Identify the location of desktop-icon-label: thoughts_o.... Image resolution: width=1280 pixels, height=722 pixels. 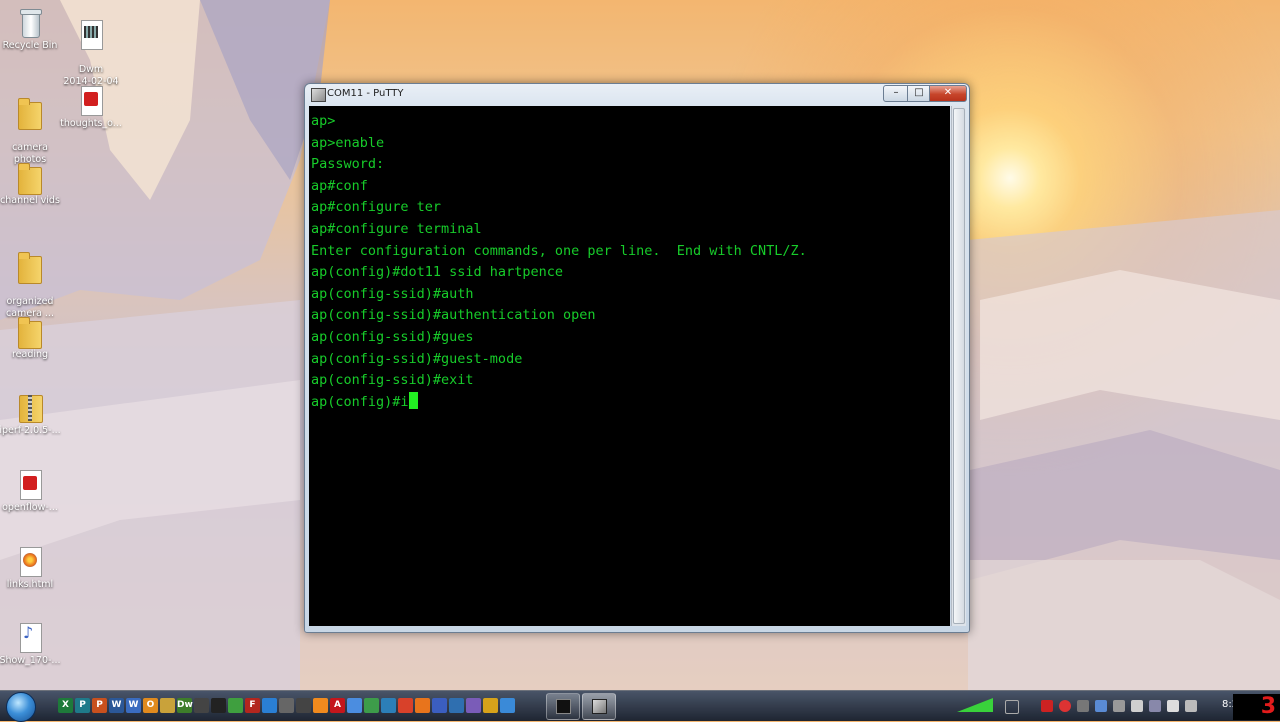
(91, 123).